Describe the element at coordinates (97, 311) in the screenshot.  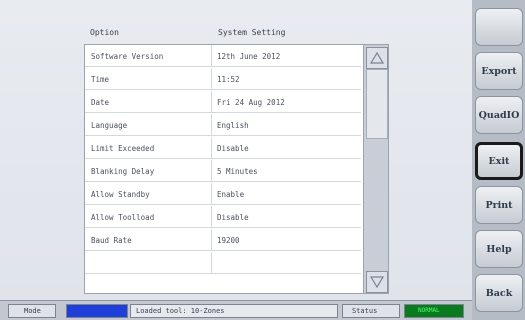
I see `mode-indicator` at that location.